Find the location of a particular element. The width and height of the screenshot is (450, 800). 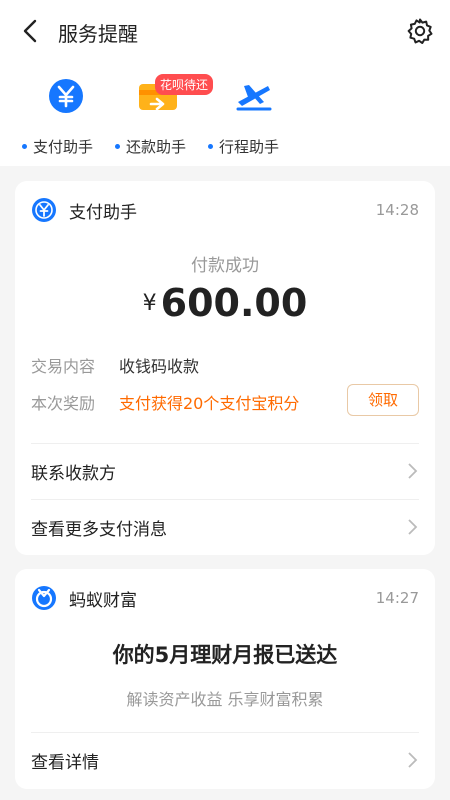

view-details-label: 查看详情 is located at coordinates (65, 762).